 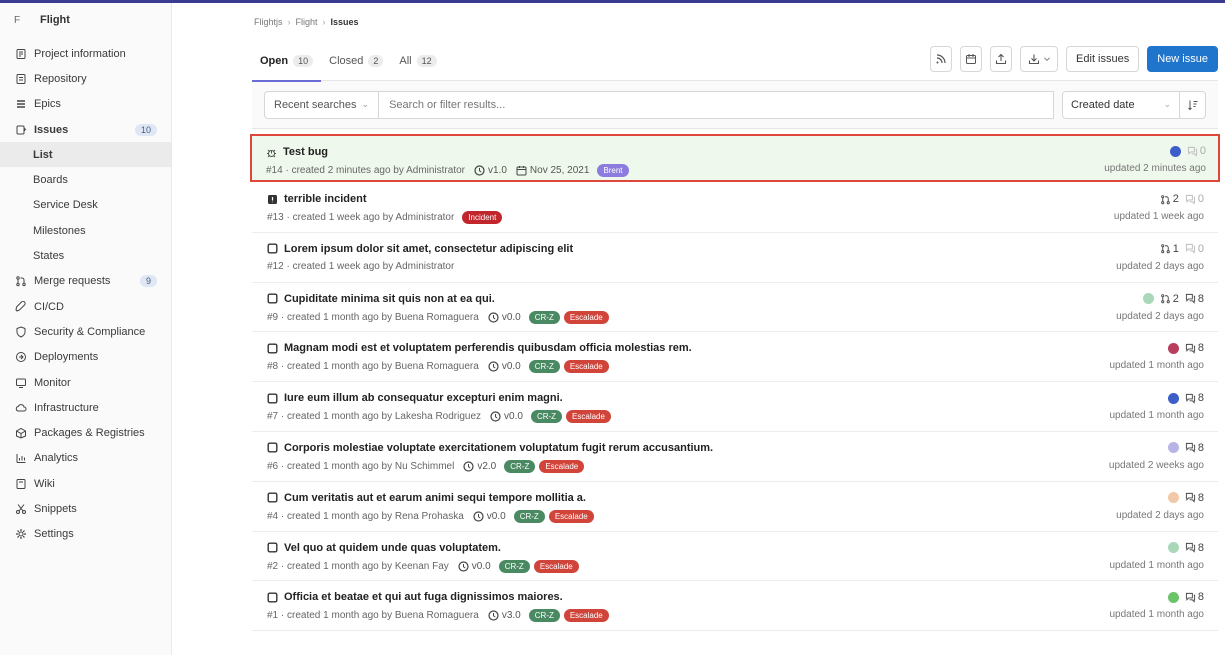 What do you see at coordinates (85, 458) in the screenshot?
I see `sidebar-item-analytics: Analytics` at bounding box center [85, 458].